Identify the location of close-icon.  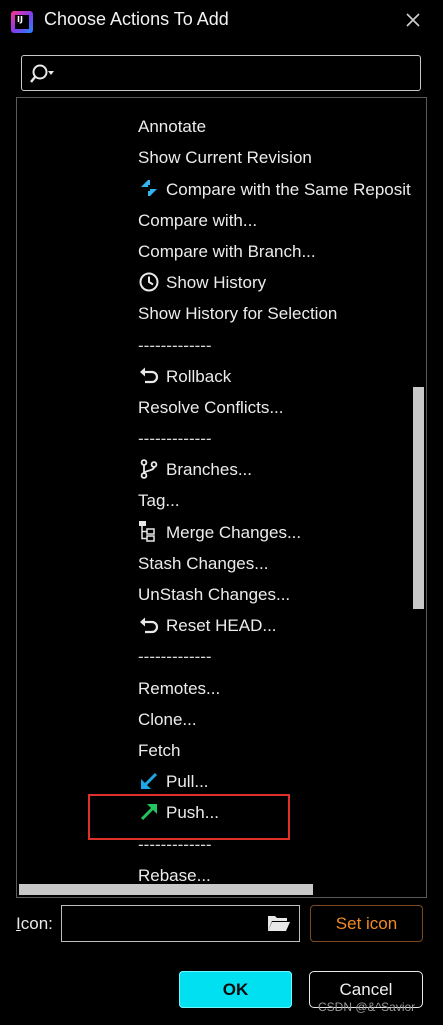
(413, 20).